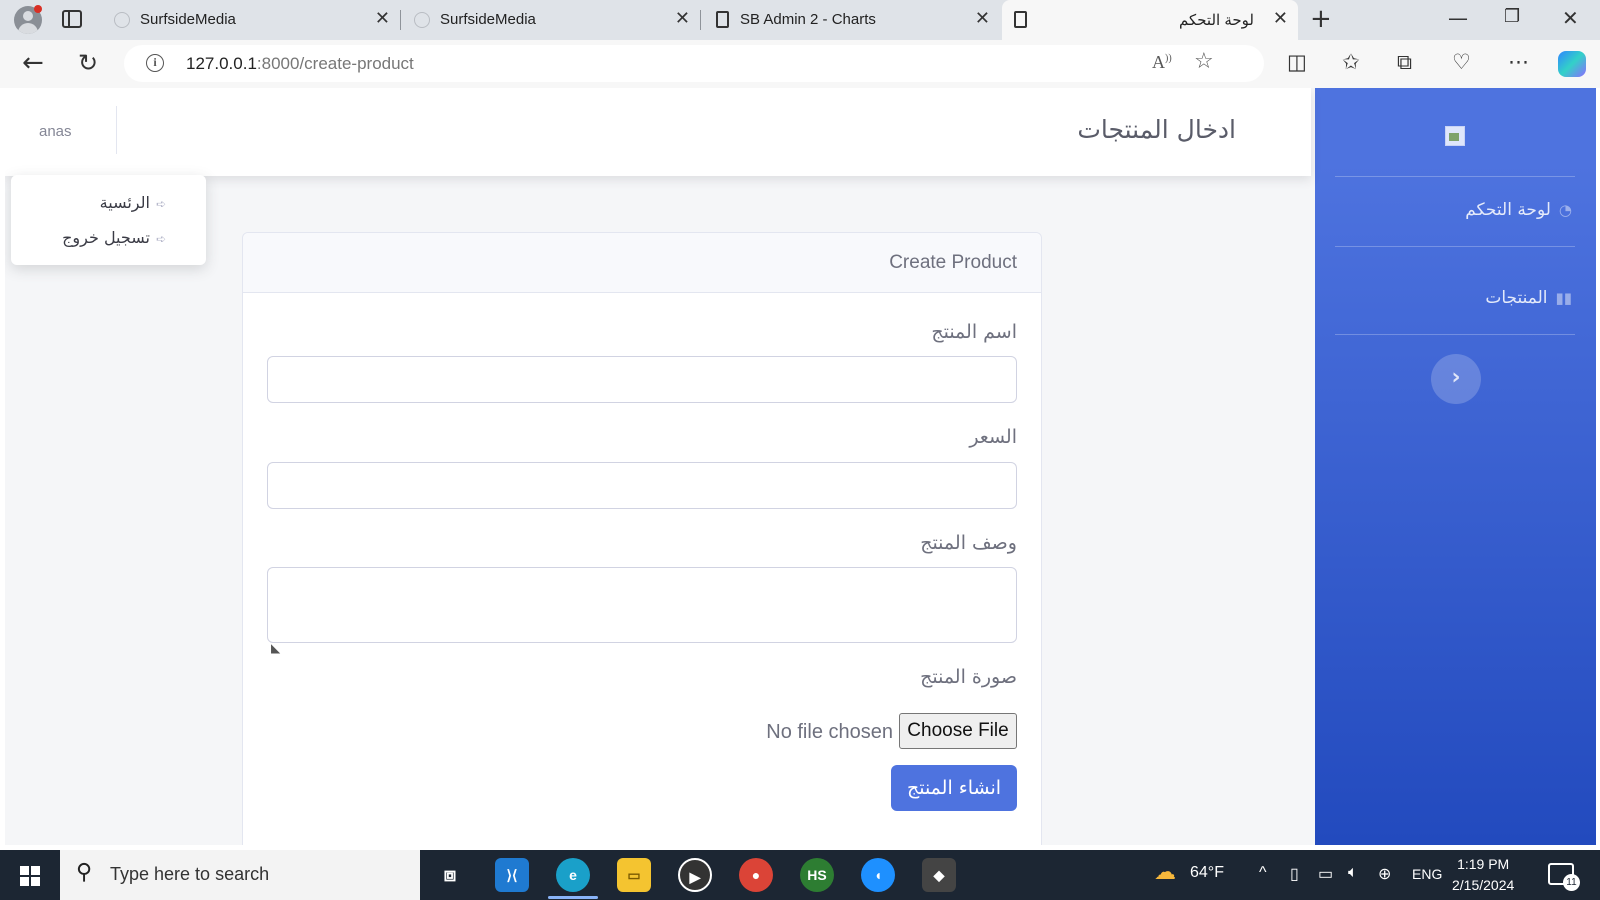 This screenshot has height=900, width=1600. I want to click on dropdown-item-home: ➪ الرئسية, so click(133, 202).